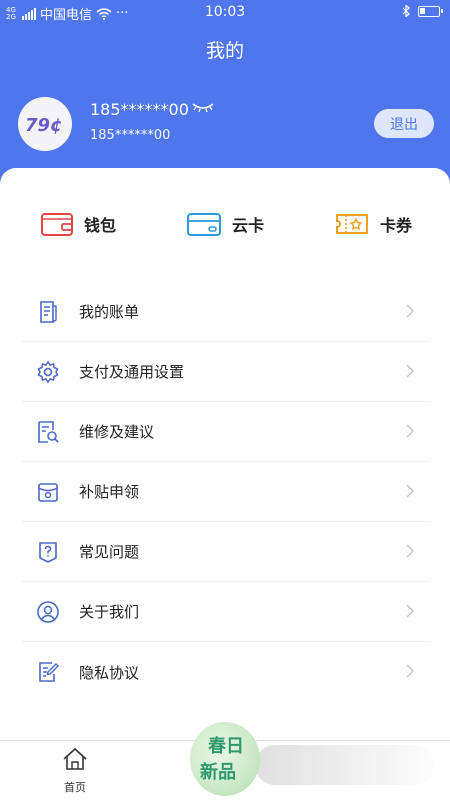 The width and height of the screenshot is (450, 800). Describe the element at coordinates (132, 372) in the screenshot. I see `menu-label-settings: 支付及通用设置` at that location.